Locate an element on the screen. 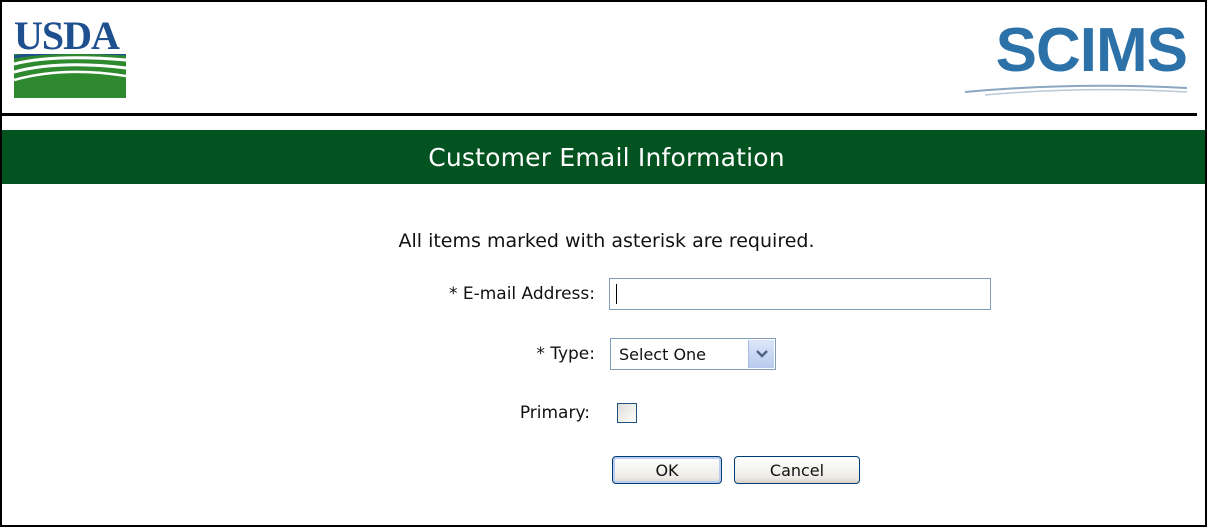 The width and height of the screenshot is (1207, 527). scims-logo: SCIMS is located at coordinates (1071, 58).